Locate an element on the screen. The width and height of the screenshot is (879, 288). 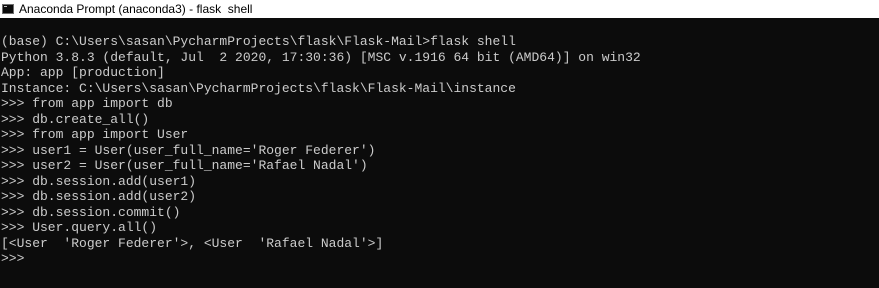
console-prompt-line: >>> is located at coordinates (440, 259).